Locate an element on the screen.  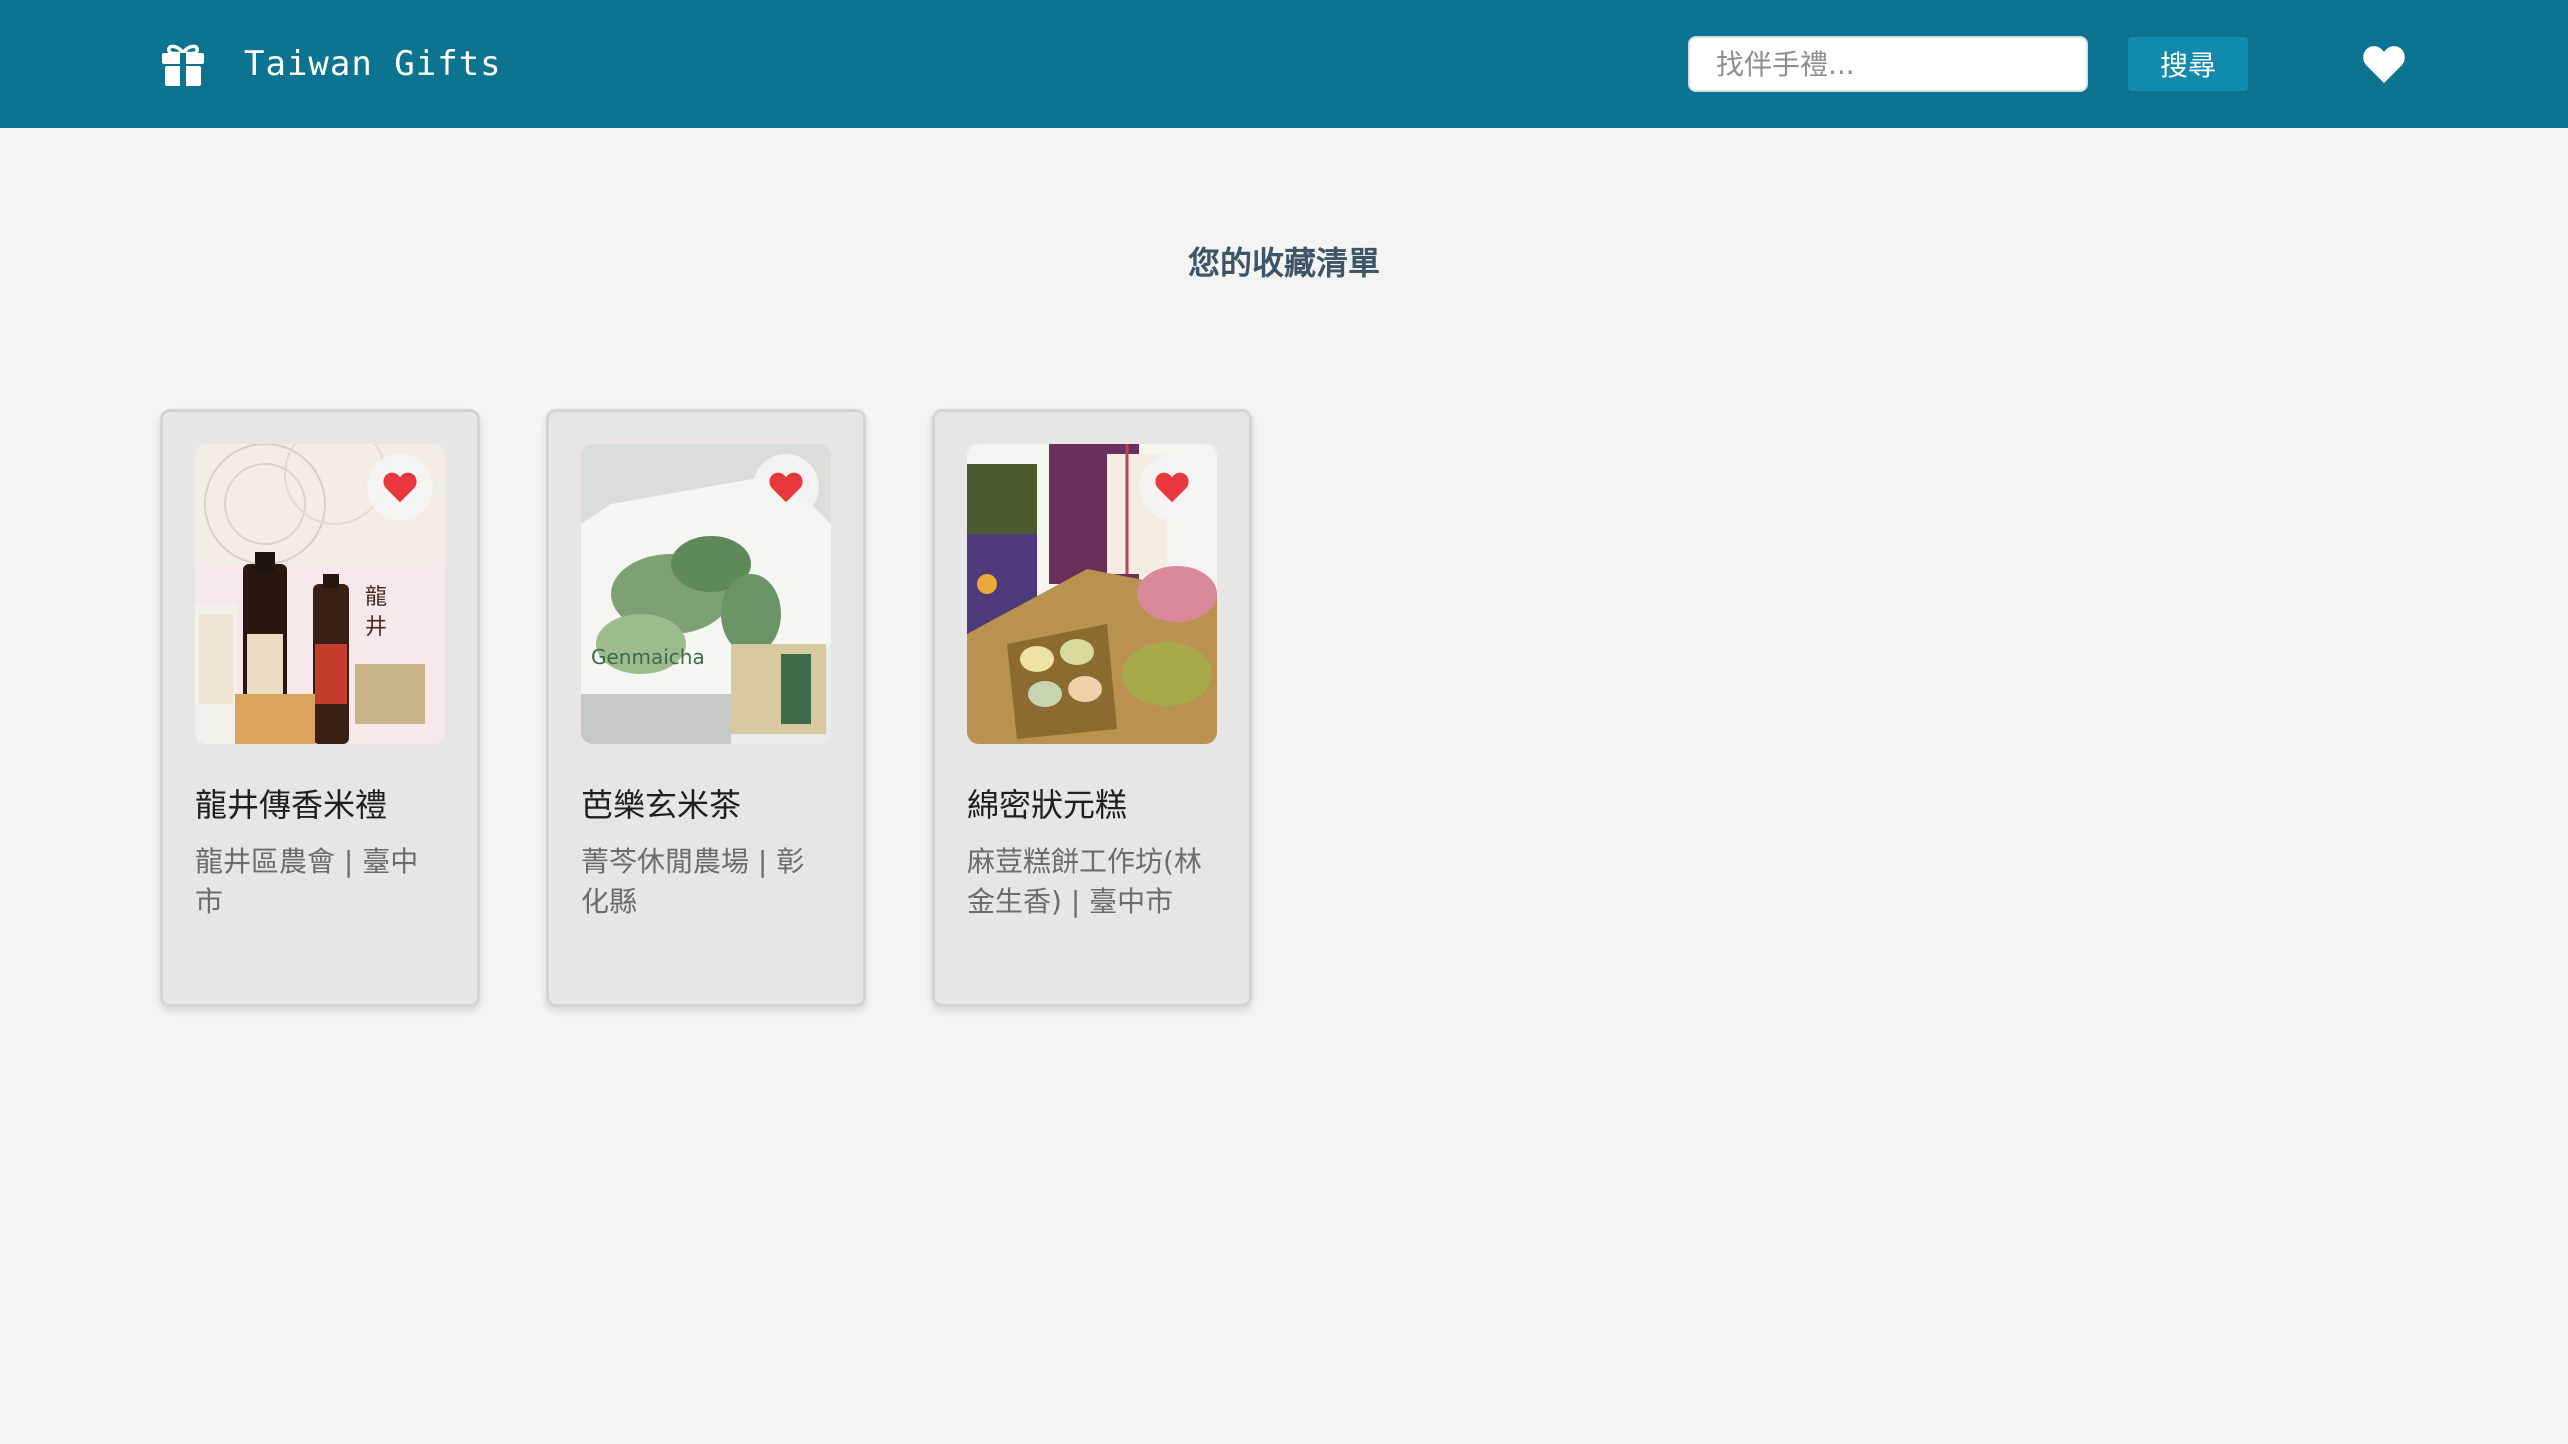
product-meta: 麻荳糕餅工作坊(林金生香) | 臺中市 is located at coordinates (1084, 881).